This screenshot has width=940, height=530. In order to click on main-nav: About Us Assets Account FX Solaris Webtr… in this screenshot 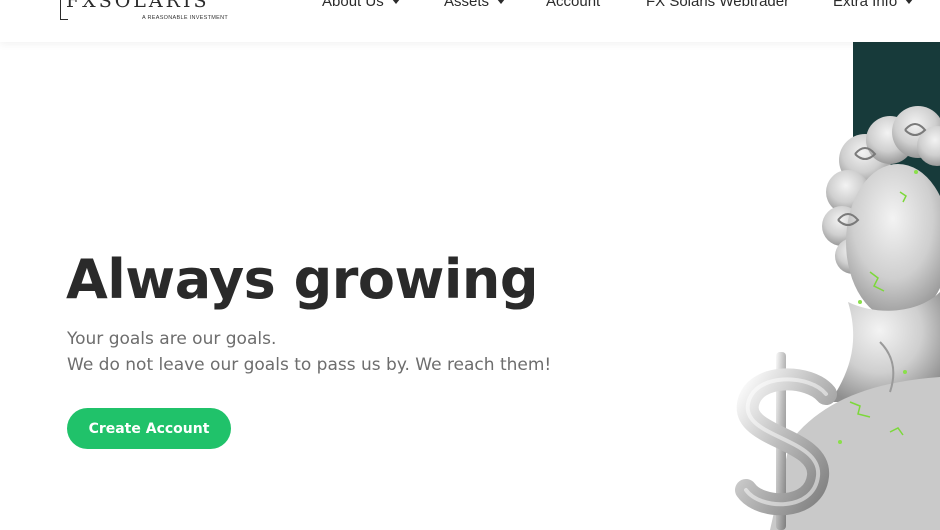, I will do `click(470, 6)`.